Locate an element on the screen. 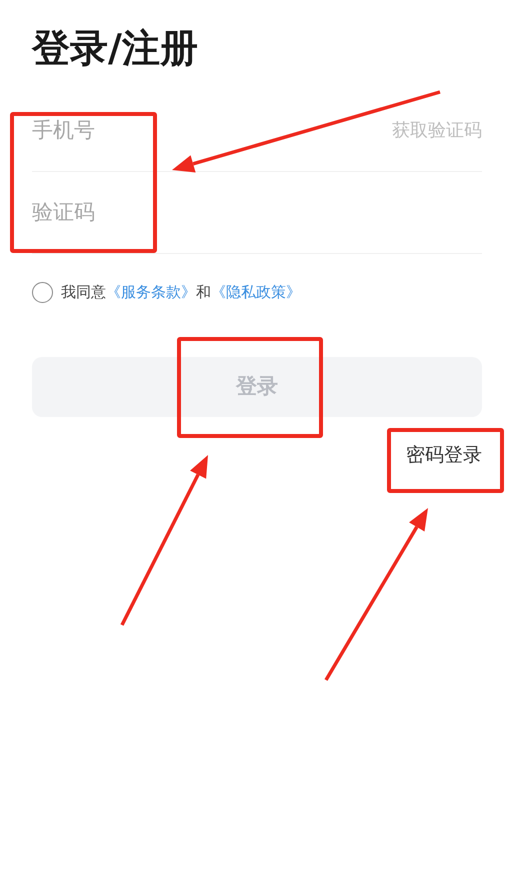 The image size is (514, 882). policy-link: 《隐私政策》 is located at coordinates (256, 292).